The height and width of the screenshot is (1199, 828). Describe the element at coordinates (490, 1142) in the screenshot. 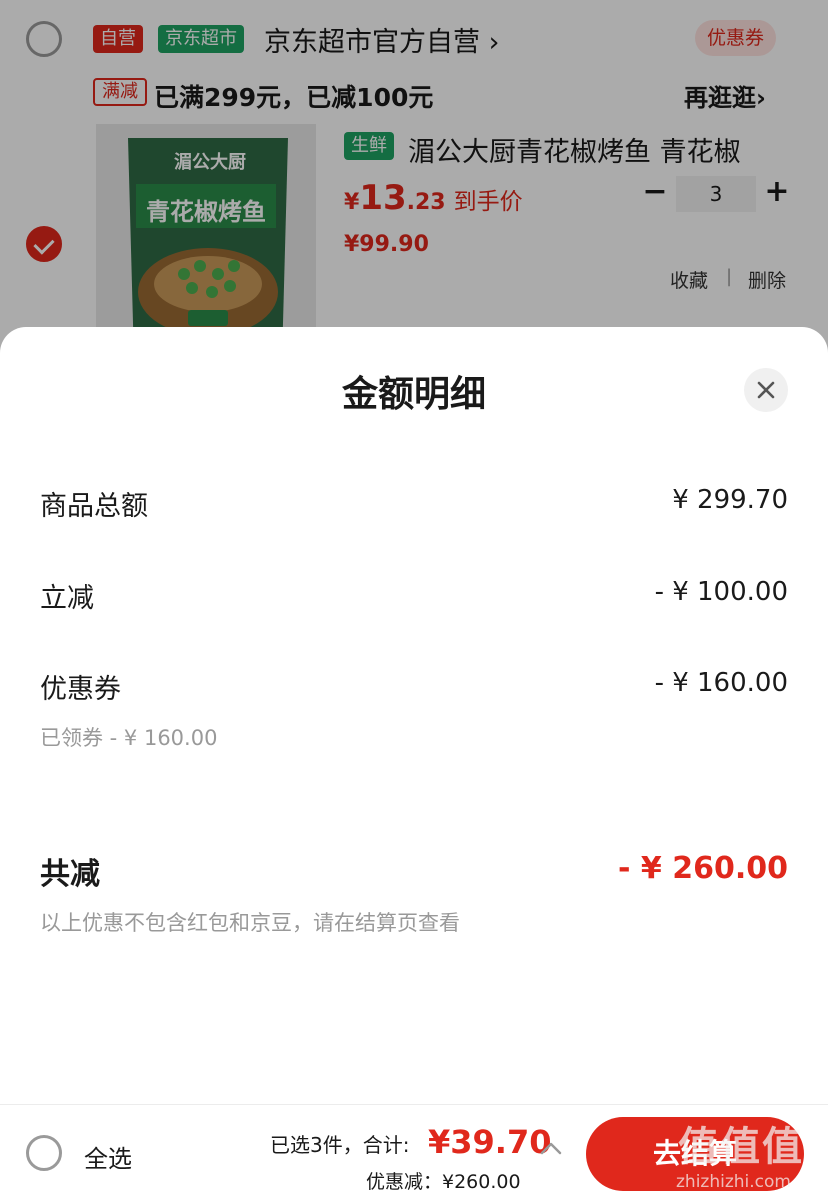

I see `total-price: ¥39.70` at that location.